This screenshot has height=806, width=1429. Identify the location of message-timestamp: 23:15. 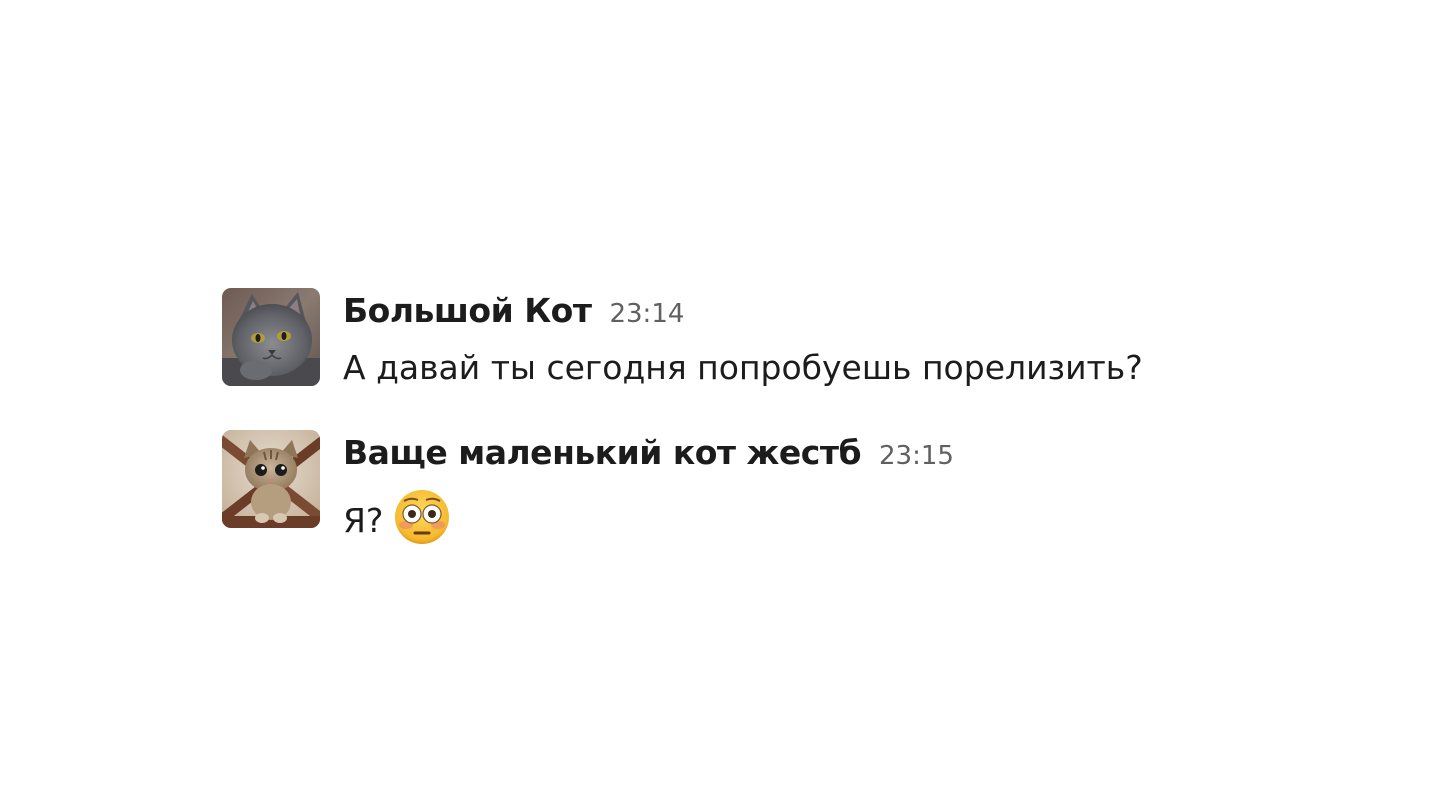
(916, 456).